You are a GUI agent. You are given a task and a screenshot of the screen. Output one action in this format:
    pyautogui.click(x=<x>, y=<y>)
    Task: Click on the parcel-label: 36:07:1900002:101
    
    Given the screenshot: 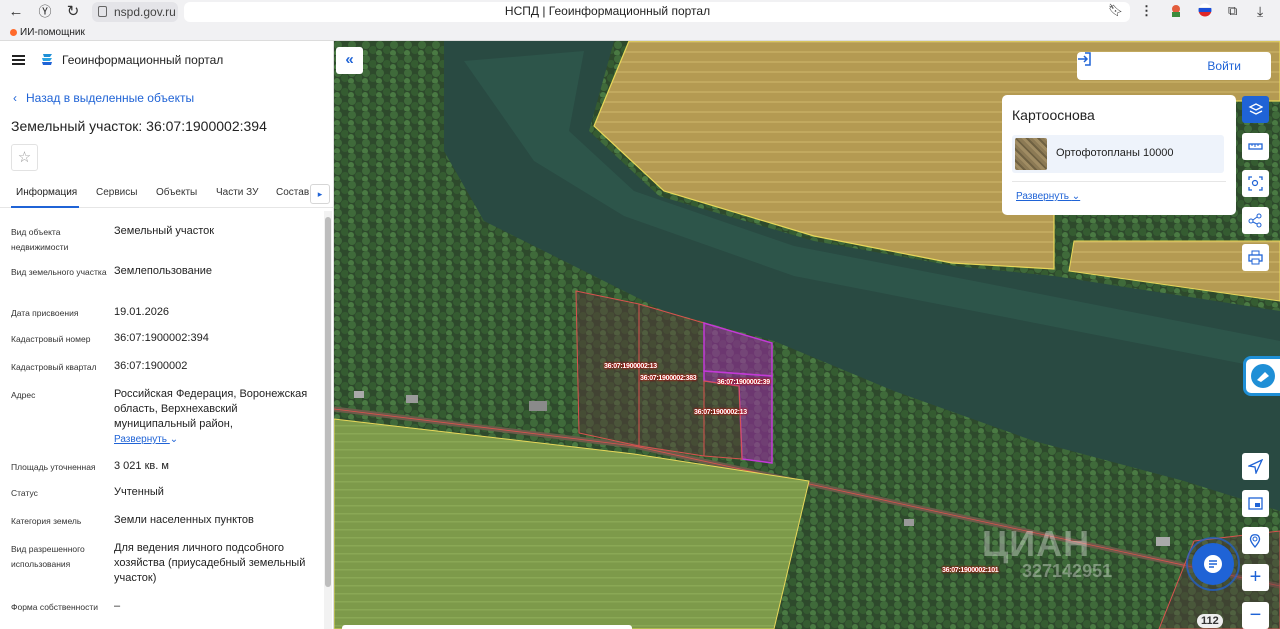 What is the action you would take?
    pyautogui.click(x=970, y=570)
    